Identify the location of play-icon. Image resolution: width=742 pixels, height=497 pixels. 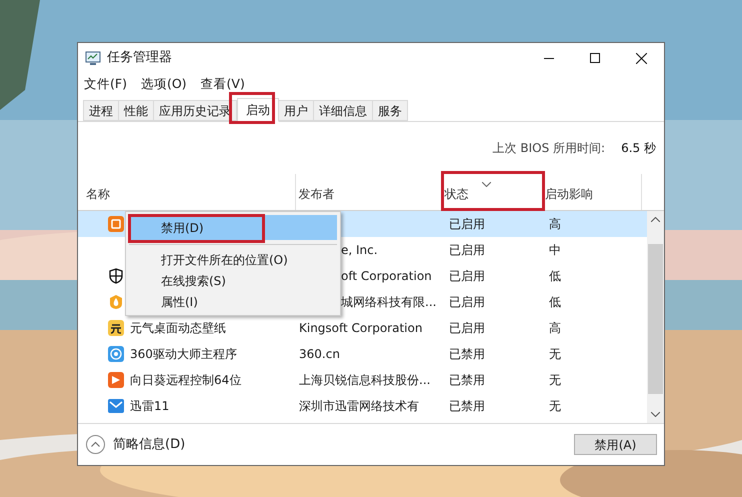
(116, 380).